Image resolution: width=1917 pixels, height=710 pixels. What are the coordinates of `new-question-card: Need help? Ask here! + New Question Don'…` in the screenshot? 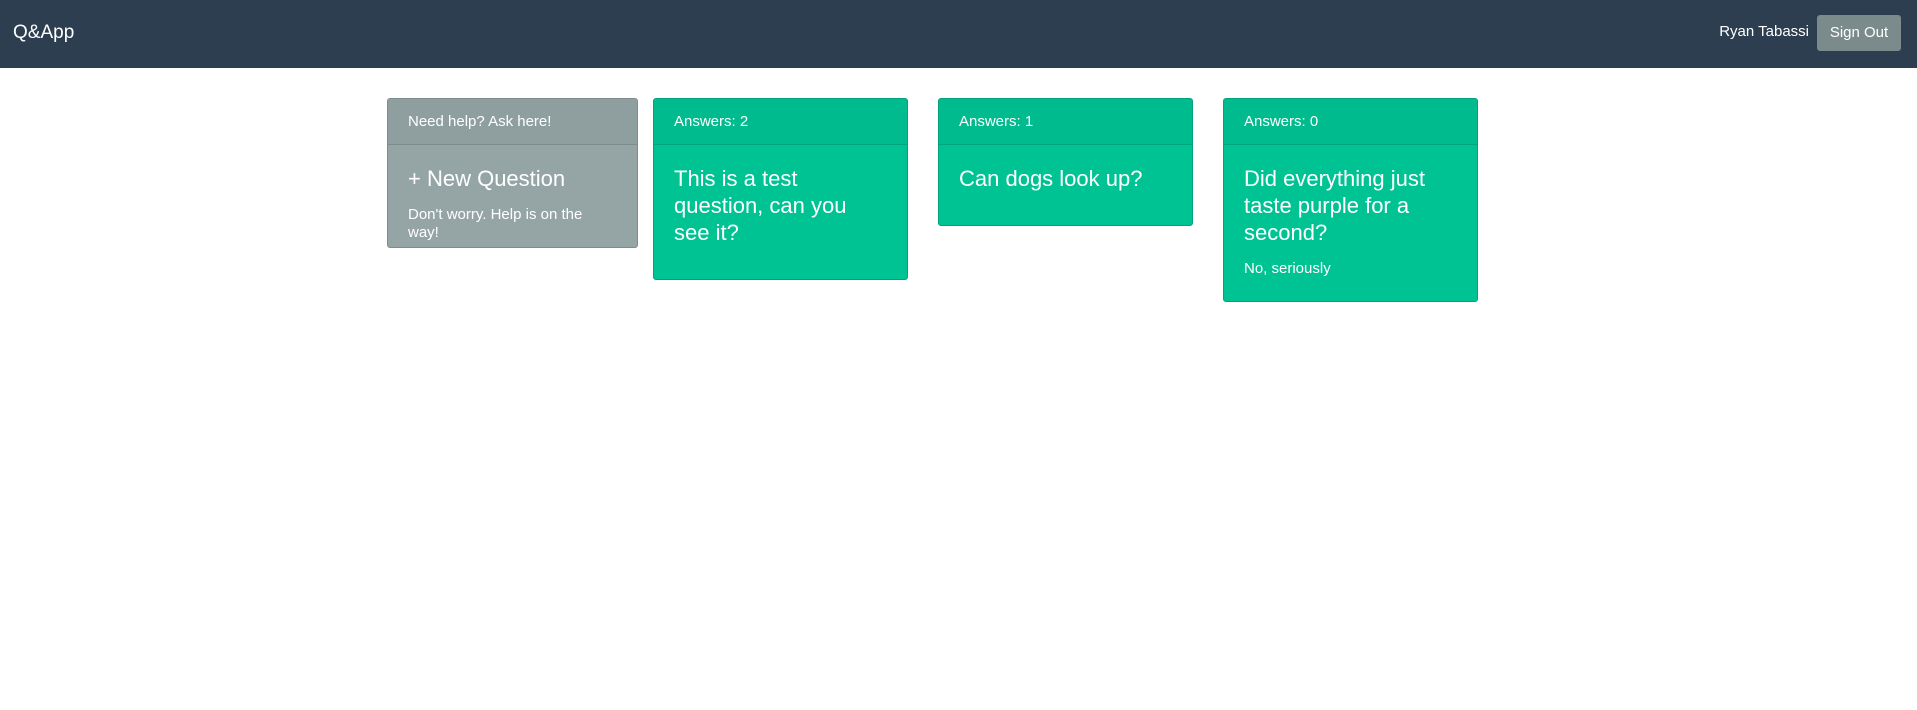 It's located at (512, 173).